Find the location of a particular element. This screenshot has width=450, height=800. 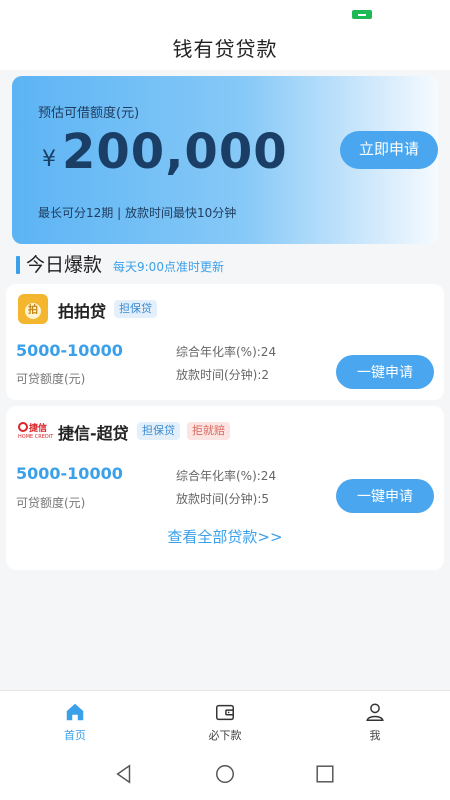

tab-me: 我 is located at coordinates (375, 719).